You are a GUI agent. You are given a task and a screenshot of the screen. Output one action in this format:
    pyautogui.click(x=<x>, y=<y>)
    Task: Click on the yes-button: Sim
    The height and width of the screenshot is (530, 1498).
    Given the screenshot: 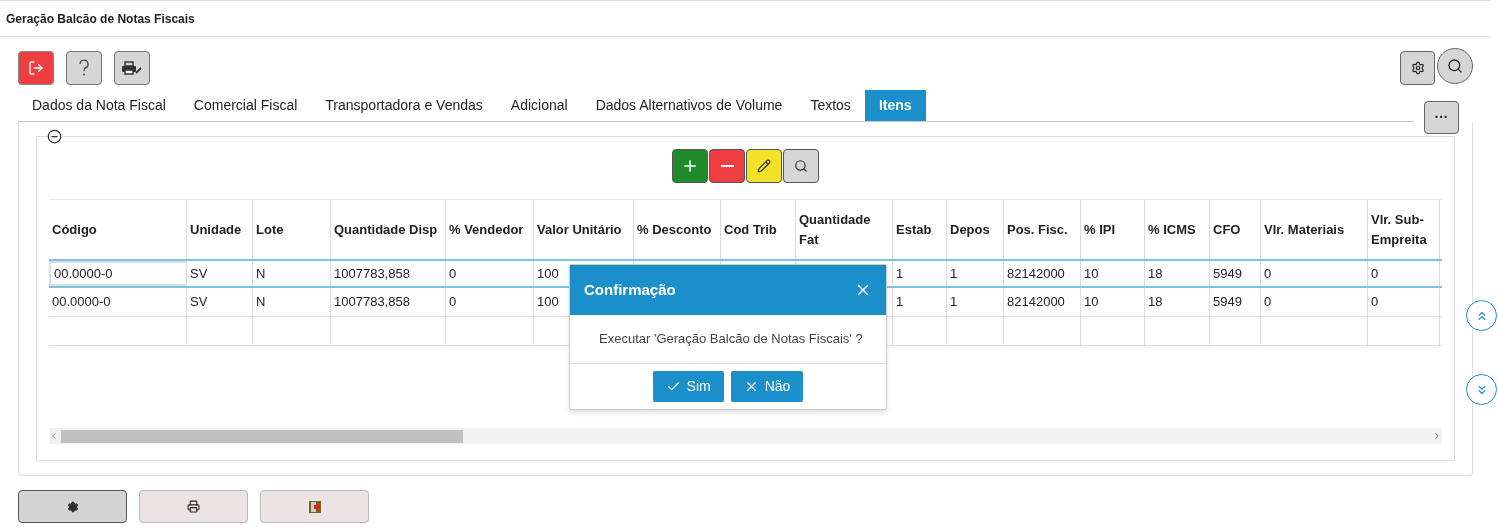 What is the action you would take?
    pyautogui.click(x=688, y=386)
    